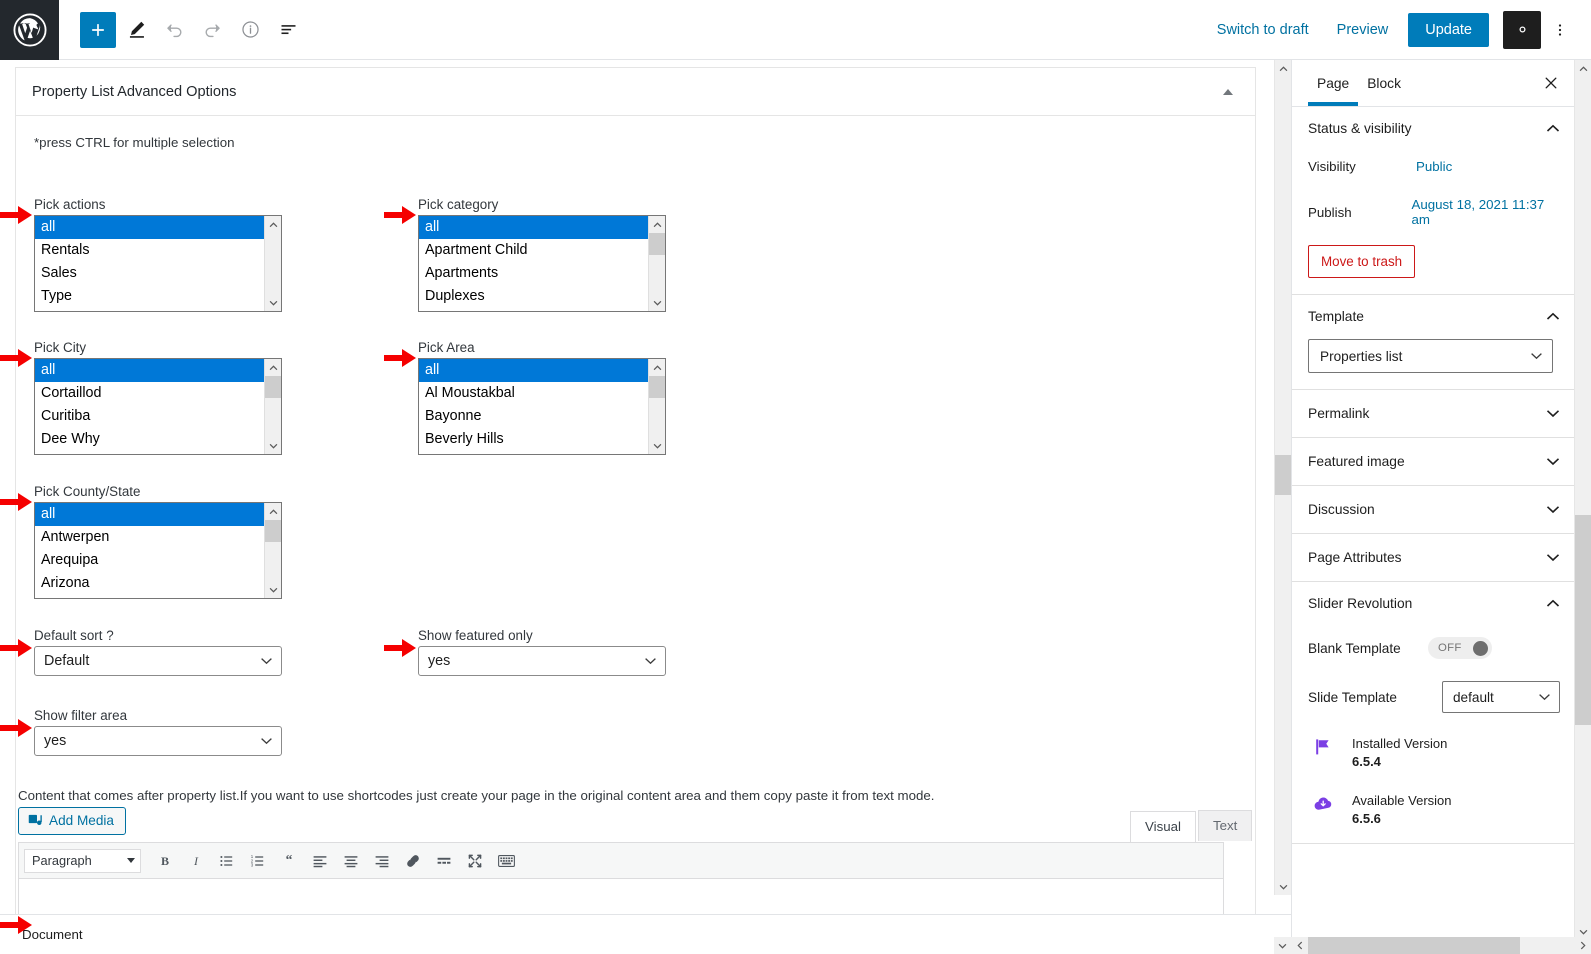 The height and width of the screenshot is (954, 1591). Describe the element at coordinates (158, 741) in the screenshot. I see `show-filter-area-select: yes` at that location.